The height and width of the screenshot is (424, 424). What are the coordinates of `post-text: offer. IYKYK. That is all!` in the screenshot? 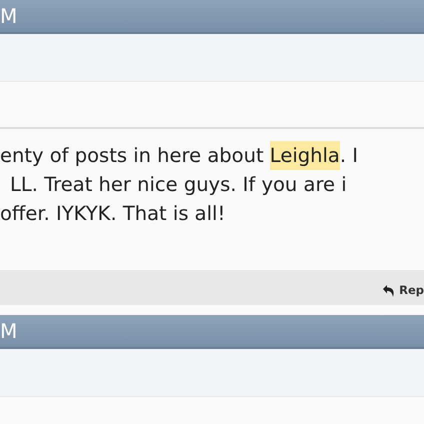 It's located at (113, 214).